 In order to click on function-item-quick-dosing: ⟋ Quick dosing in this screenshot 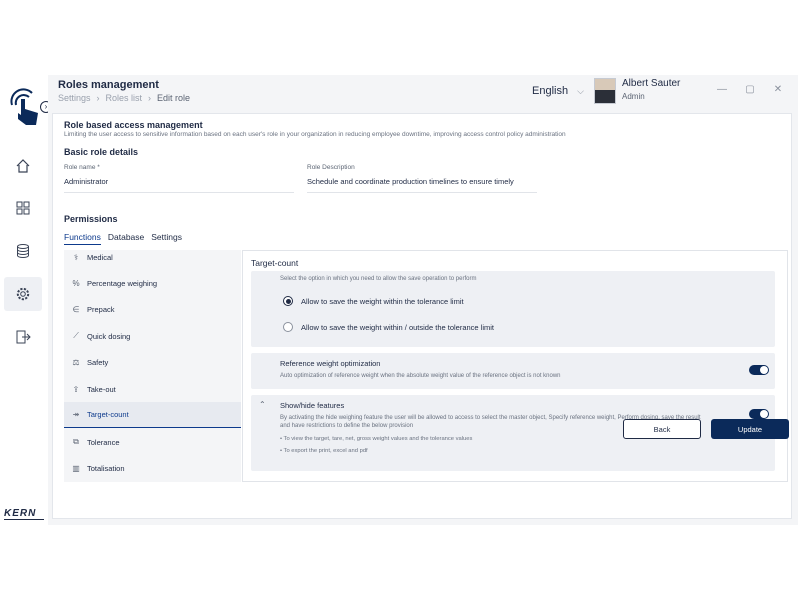, I will do `click(152, 336)`.